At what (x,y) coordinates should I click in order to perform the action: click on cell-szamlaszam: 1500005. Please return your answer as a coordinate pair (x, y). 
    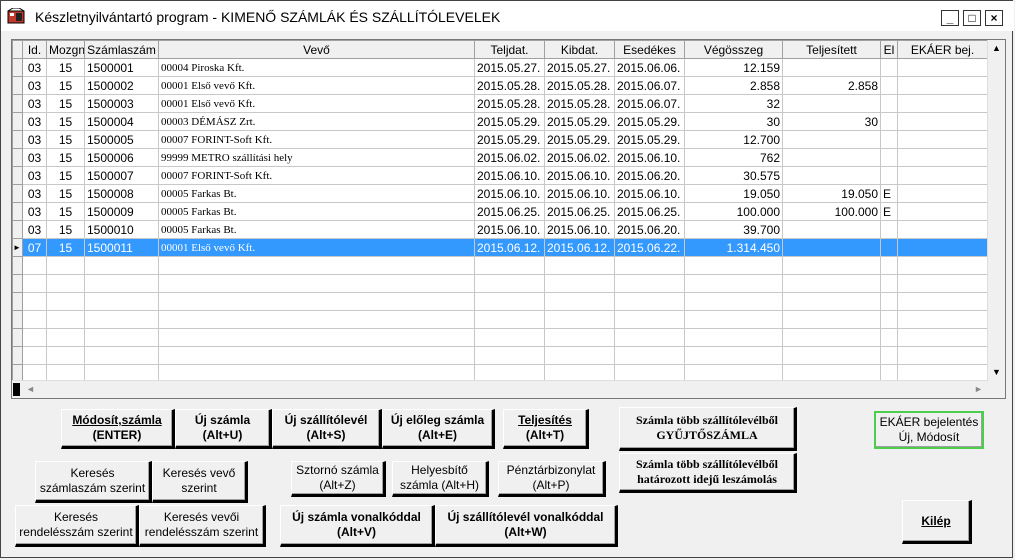
    Looking at the image, I should click on (121, 139).